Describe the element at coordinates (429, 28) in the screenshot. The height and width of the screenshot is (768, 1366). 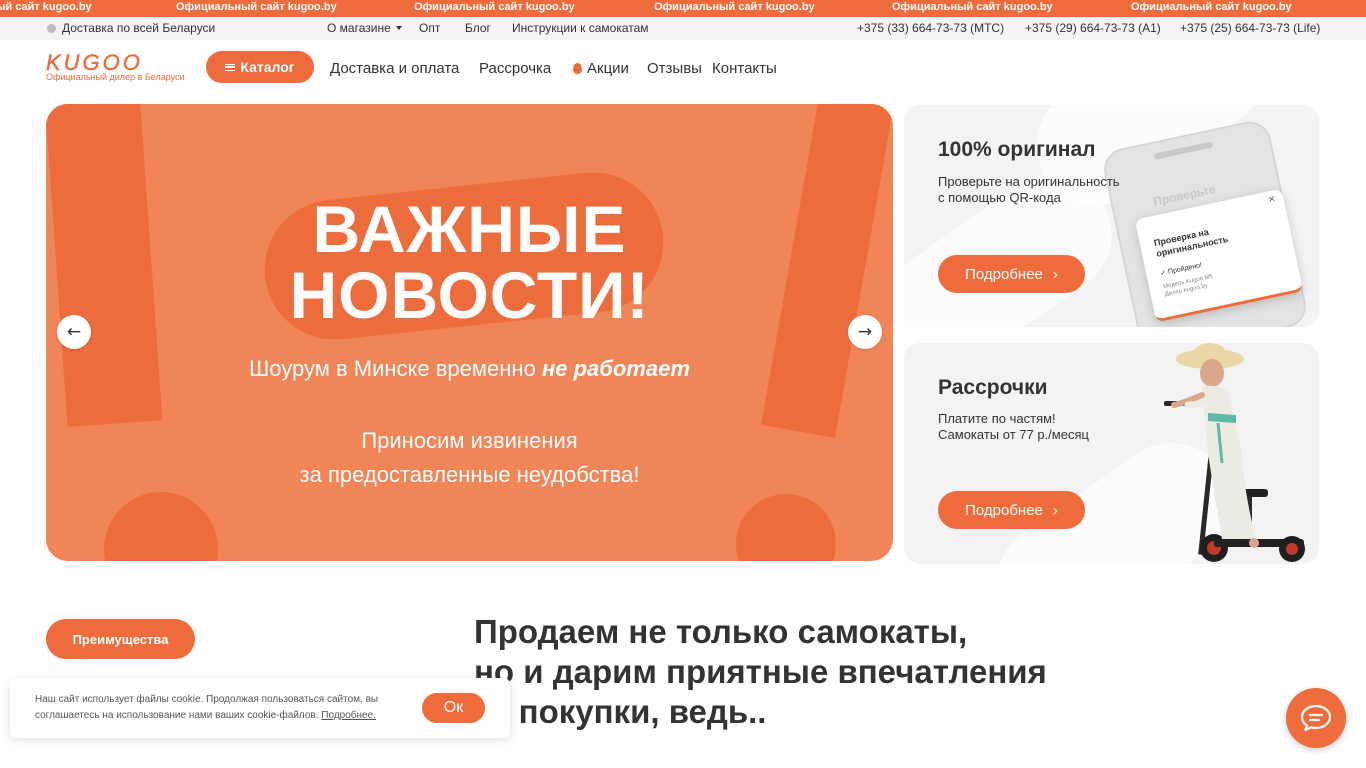
I see `wholesale-link: Опт` at that location.